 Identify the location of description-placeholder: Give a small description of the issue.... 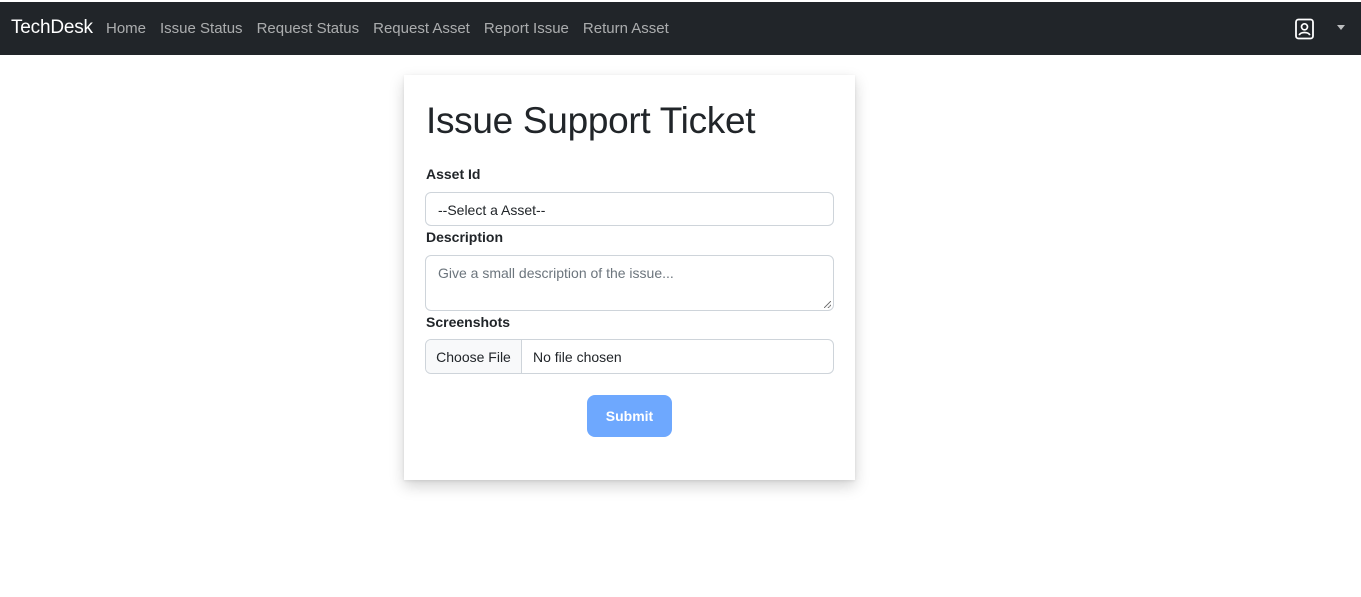
(556, 273).